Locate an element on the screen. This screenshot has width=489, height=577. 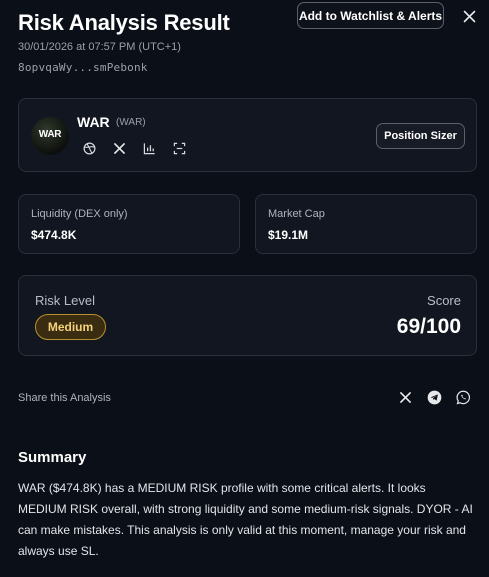
chart-icon is located at coordinates (149, 148).